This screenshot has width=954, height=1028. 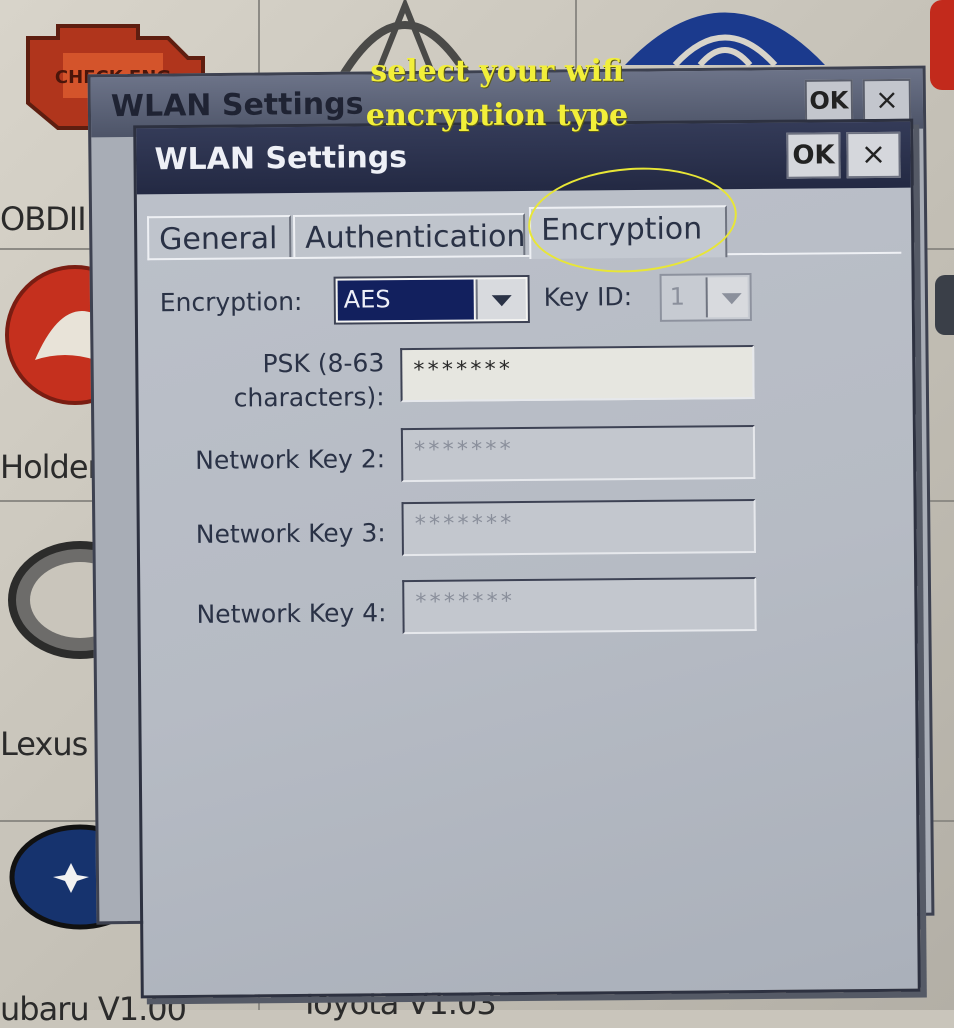 What do you see at coordinates (873, 155) in the screenshot?
I see `close-button: ×` at bounding box center [873, 155].